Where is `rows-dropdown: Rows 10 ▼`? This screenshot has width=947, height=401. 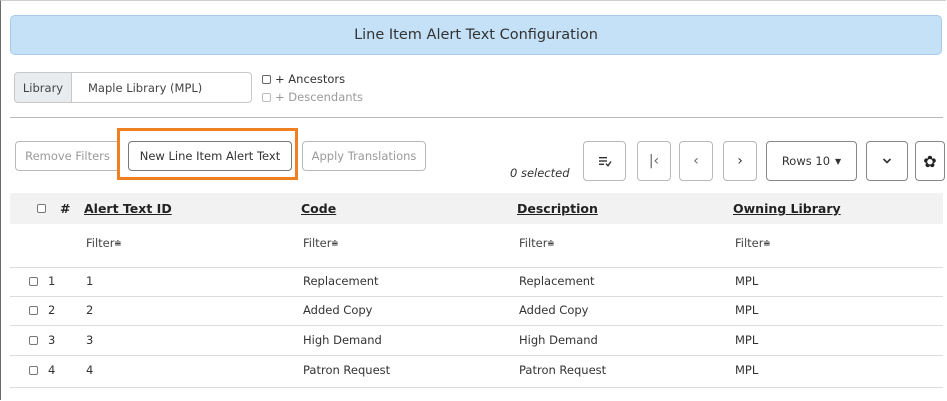 rows-dropdown: Rows 10 ▼ is located at coordinates (811, 161).